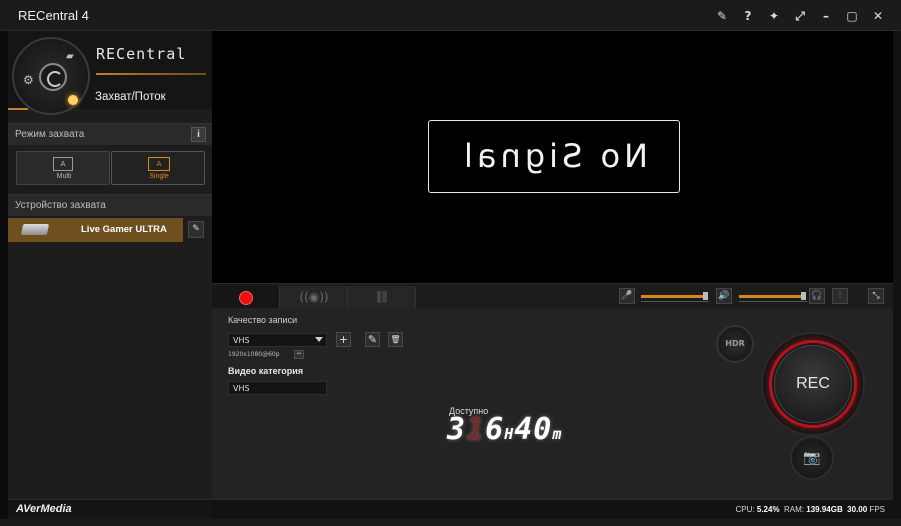  What do you see at coordinates (50, 134) in the screenshot?
I see `capture-mode-label: Режим захвата` at bounding box center [50, 134].